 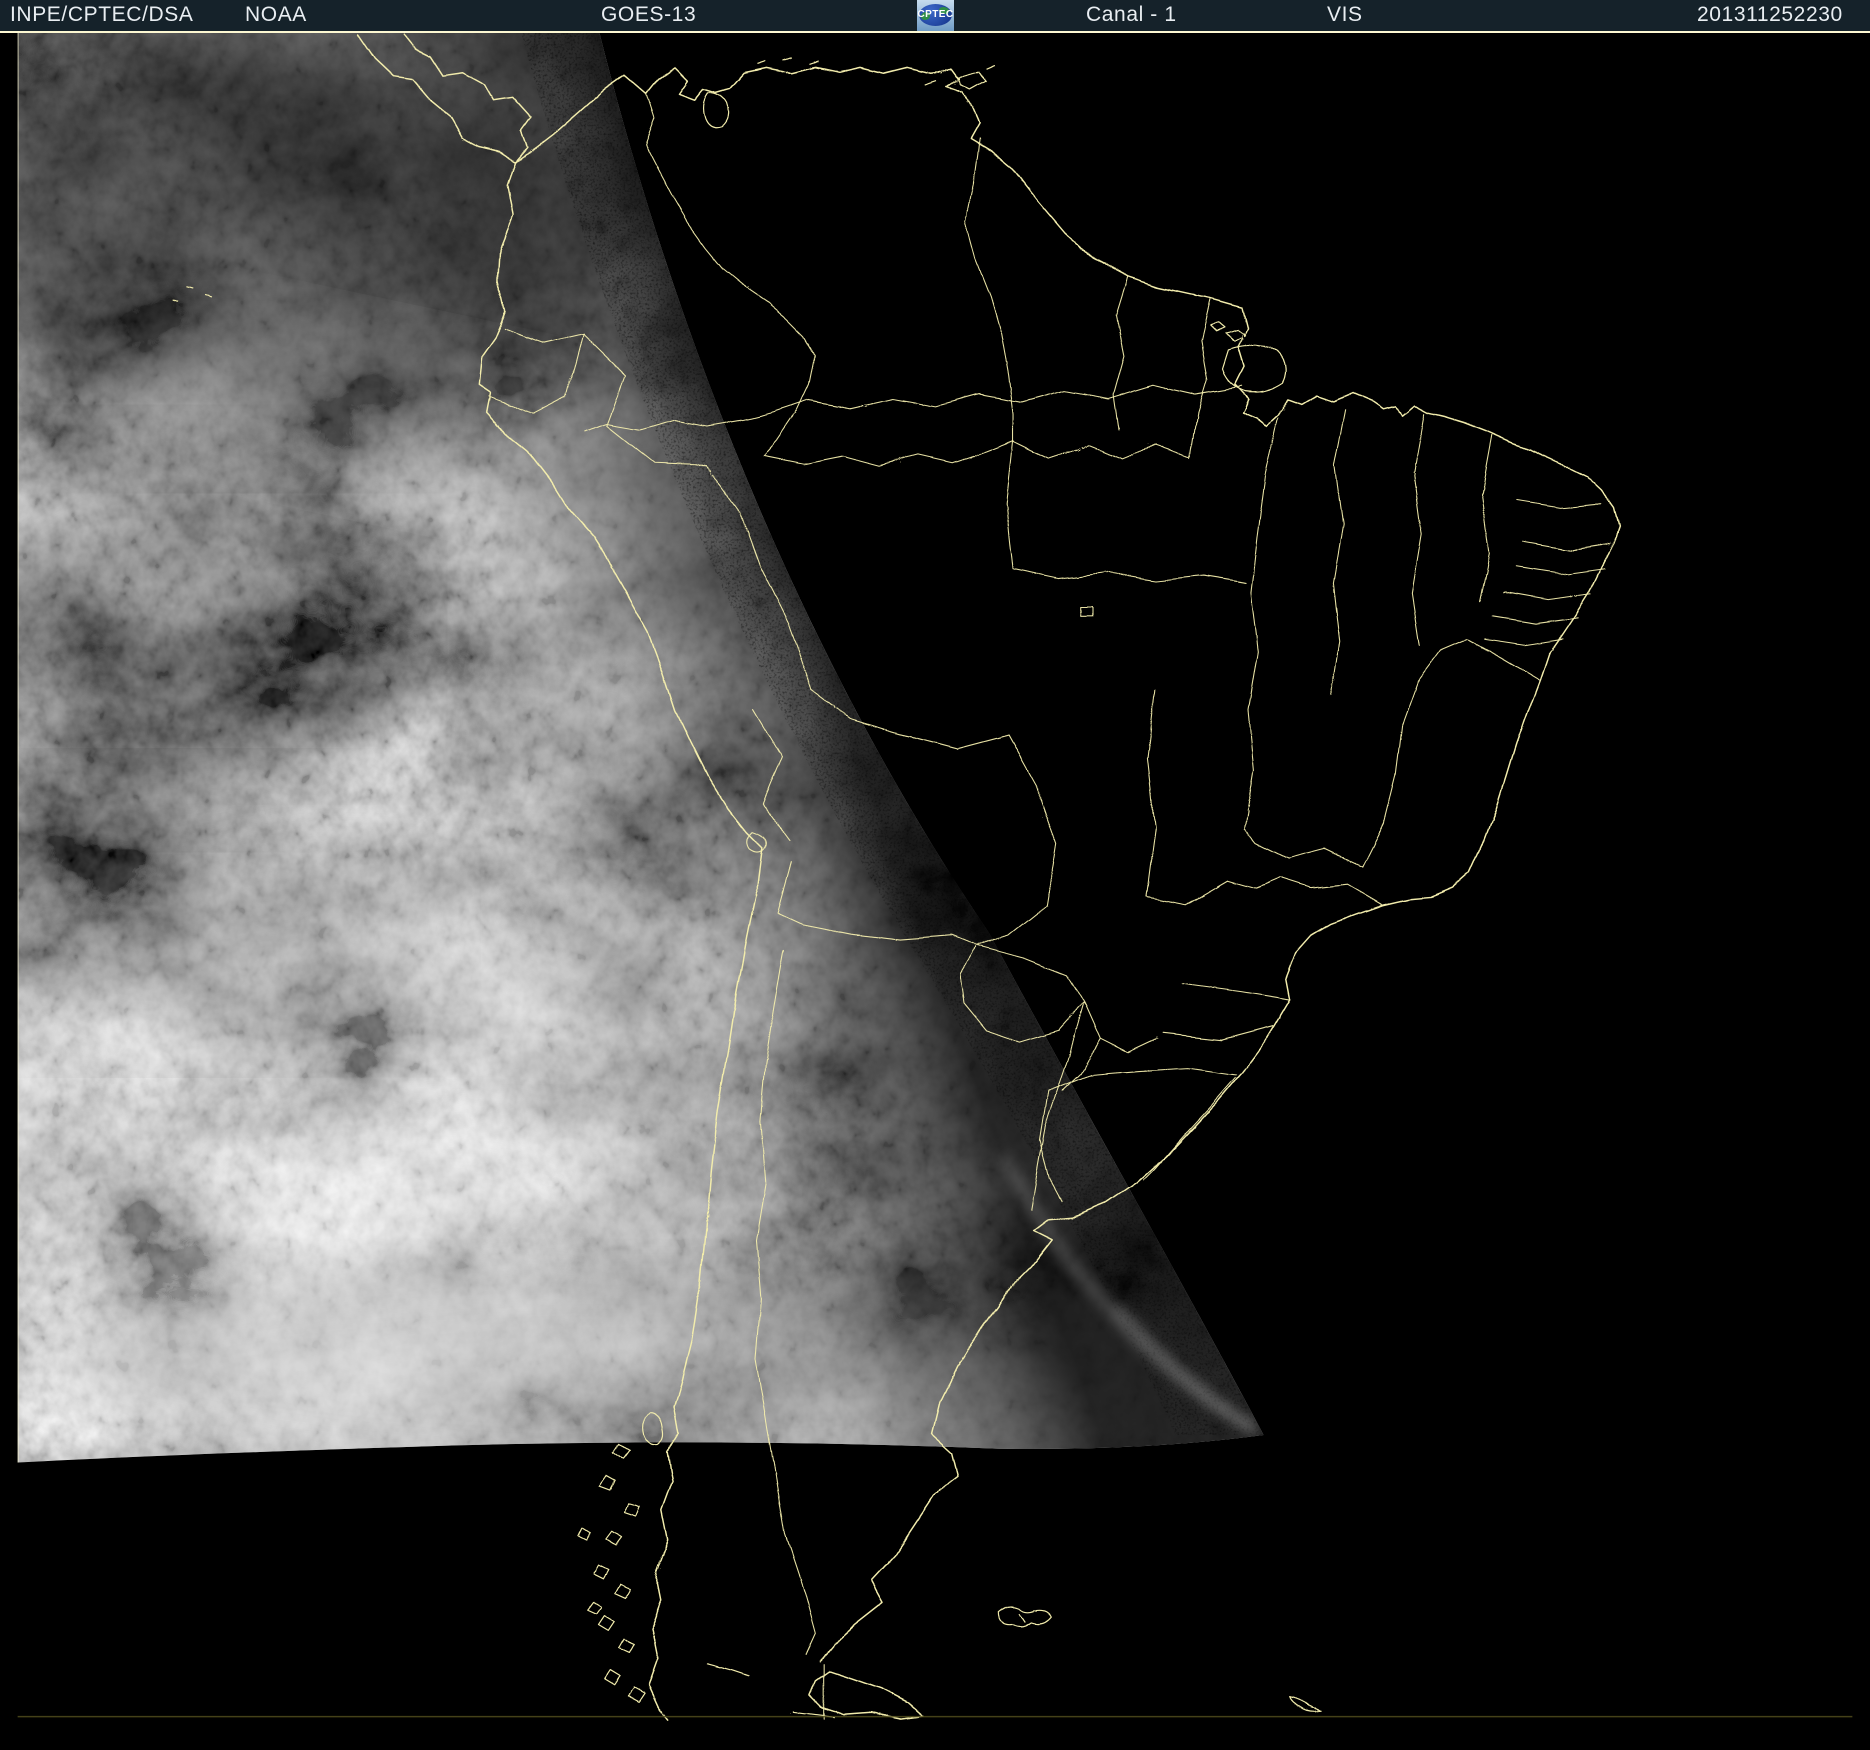 I want to click on band-label: VIS, so click(x=1345, y=14).